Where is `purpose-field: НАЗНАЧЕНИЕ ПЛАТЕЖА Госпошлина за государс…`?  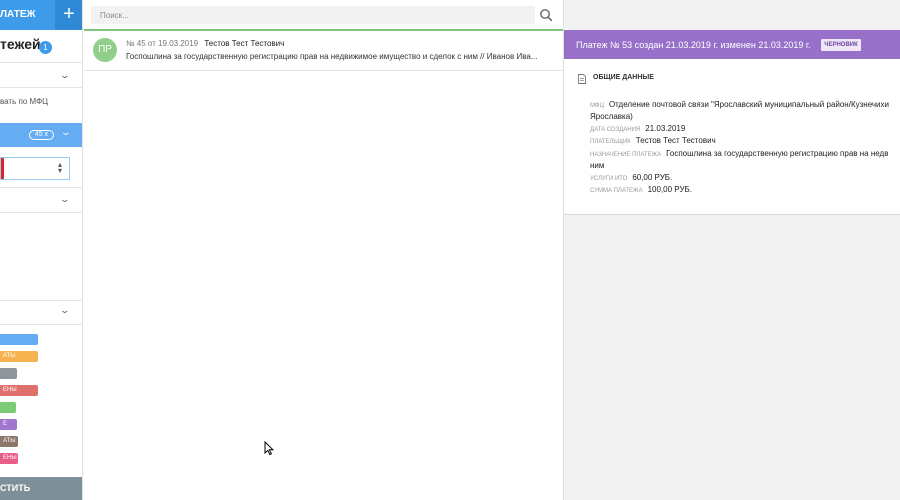
purpose-field: НАЗНАЧЕНИЕ ПЛАТЕЖА Госпошлина за государс… is located at coordinates (739, 153).